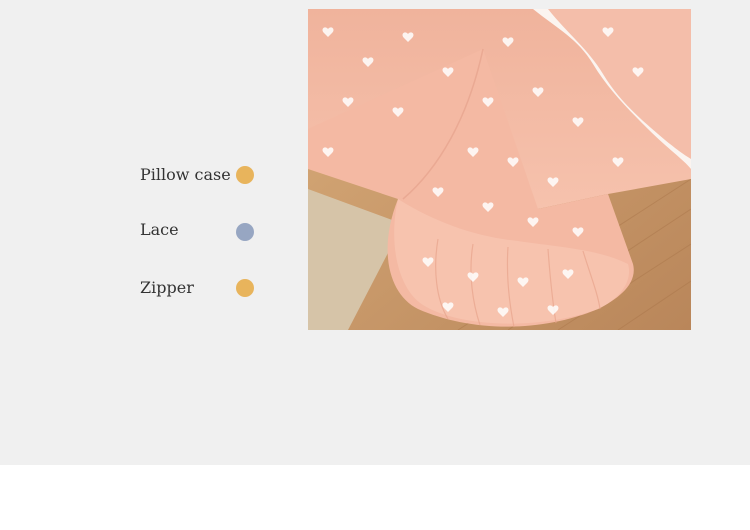  I want to click on legend-item-pillow-case: Pillow case, so click(200, 175).